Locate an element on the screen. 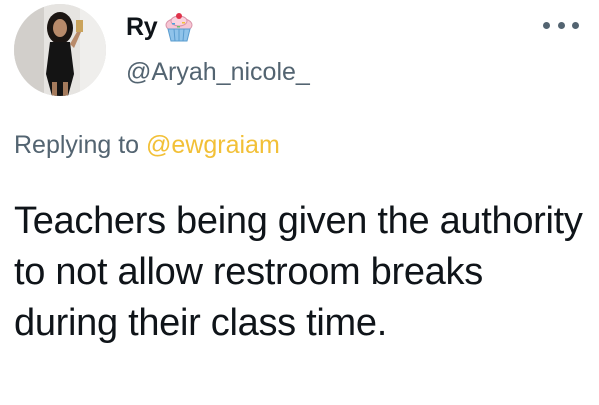 This screenshot has width=599, height=405. display-name: Ry is located at coordinates (142, 27).